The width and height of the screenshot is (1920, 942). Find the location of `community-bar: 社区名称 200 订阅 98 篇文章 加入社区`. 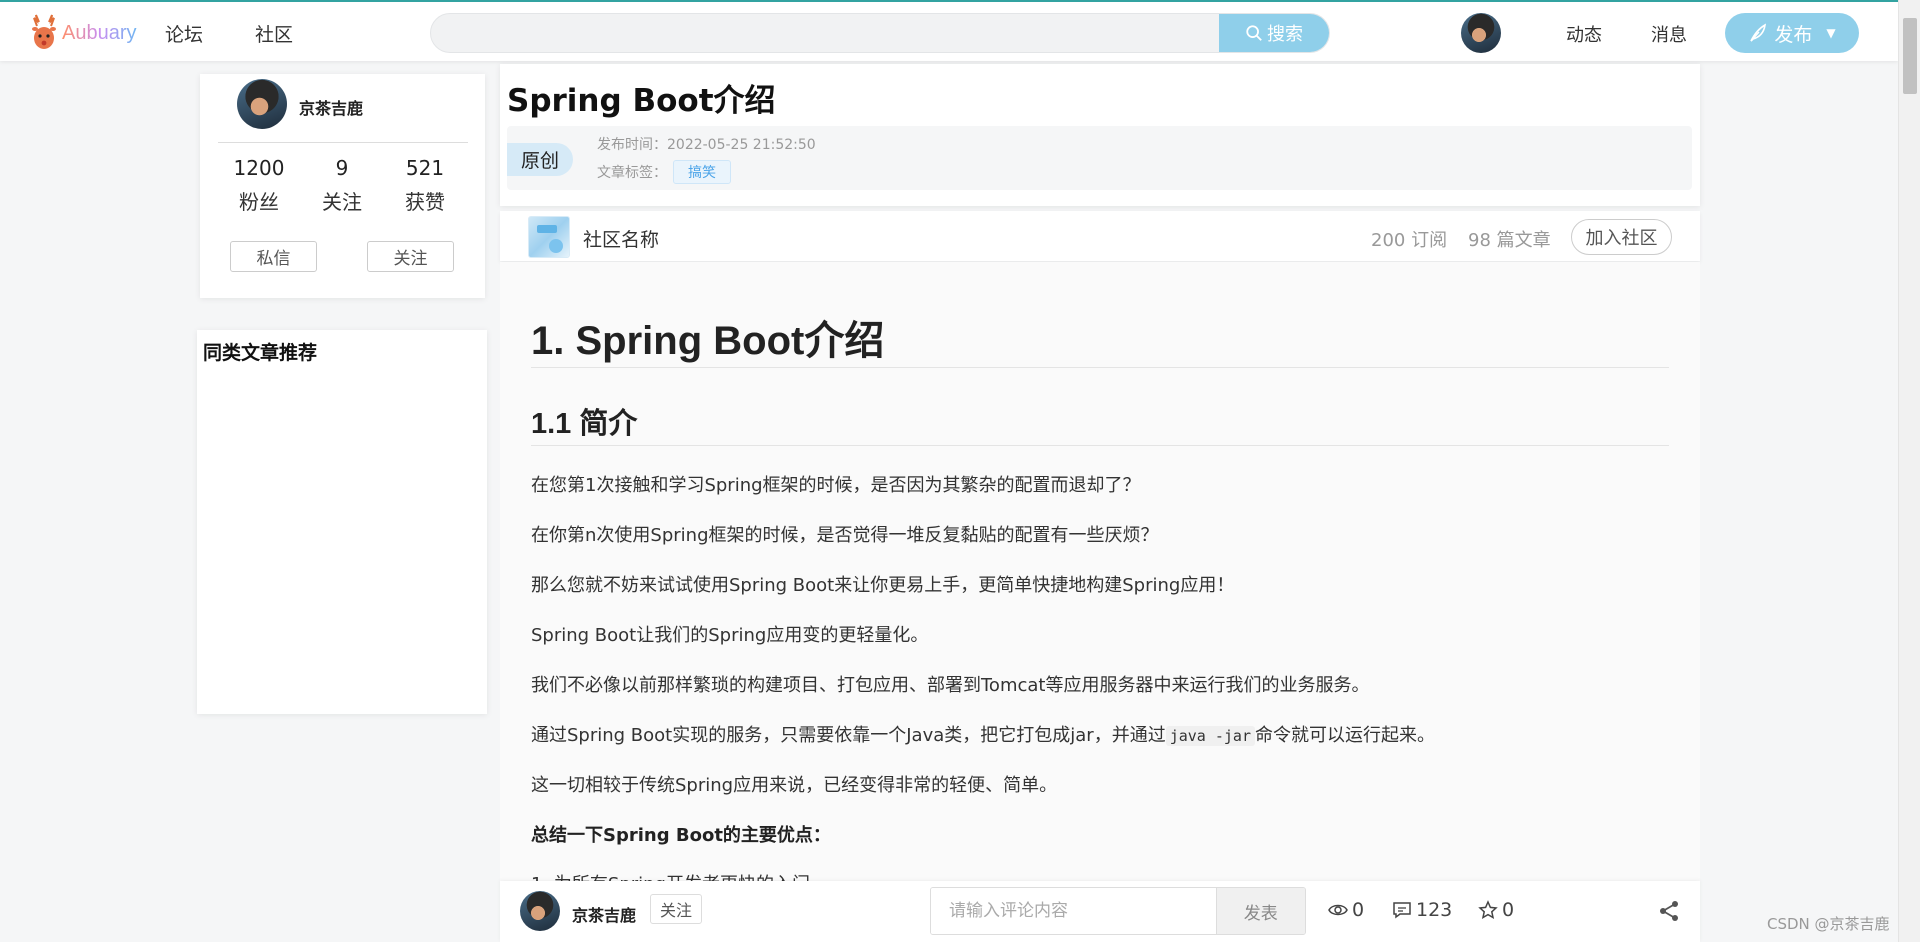

community-bar: 社区名称 200 订阅 98 篇文章 加入社区 is located at coordinates (1100, 236).